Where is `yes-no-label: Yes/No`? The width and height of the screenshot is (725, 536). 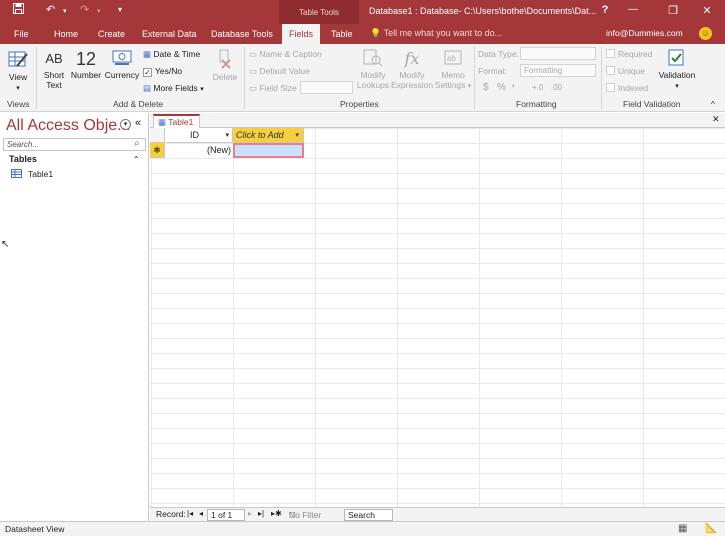
yes-no-label: Yes/No is located at coordinates (169, 71).